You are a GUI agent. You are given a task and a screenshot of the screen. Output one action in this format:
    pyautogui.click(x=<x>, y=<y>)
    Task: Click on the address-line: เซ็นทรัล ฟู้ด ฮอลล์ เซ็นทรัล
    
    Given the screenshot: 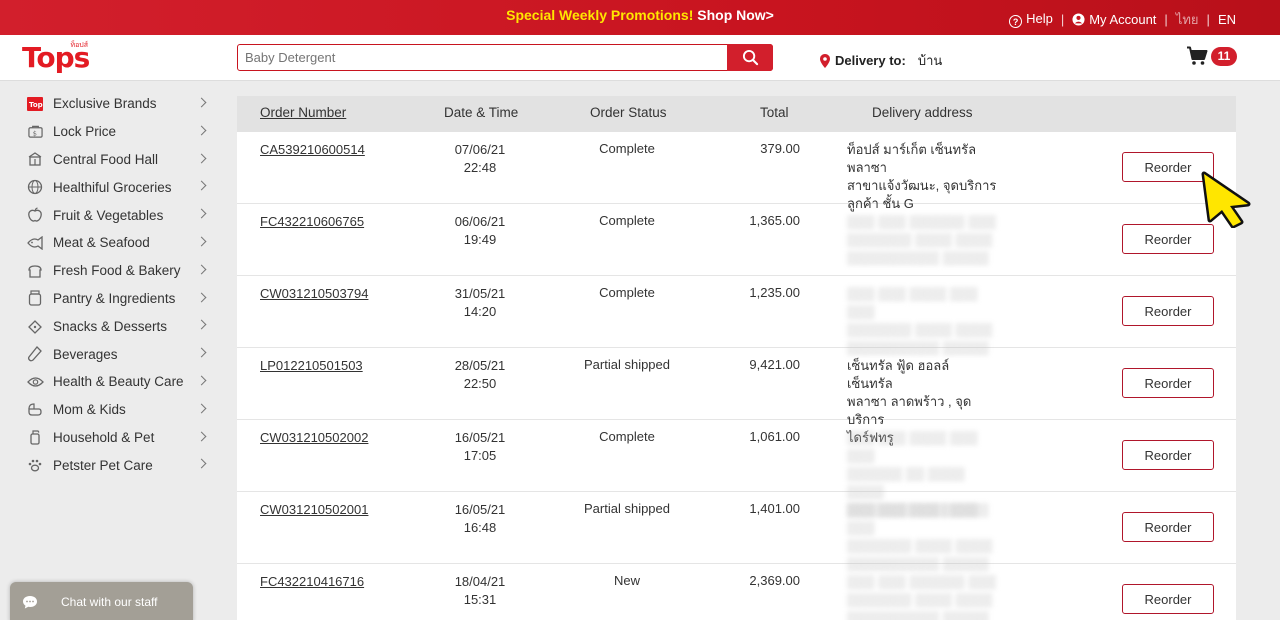 What is the action you would take?
    pyautogui.click(x=898, y=374)
    